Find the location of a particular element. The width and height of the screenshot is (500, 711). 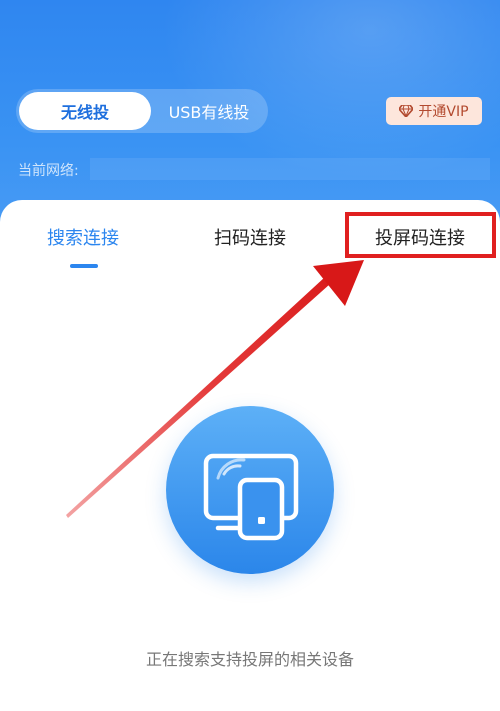

mode-toggle: 无线投 USB有线投 is located at coordinates (142, 111).